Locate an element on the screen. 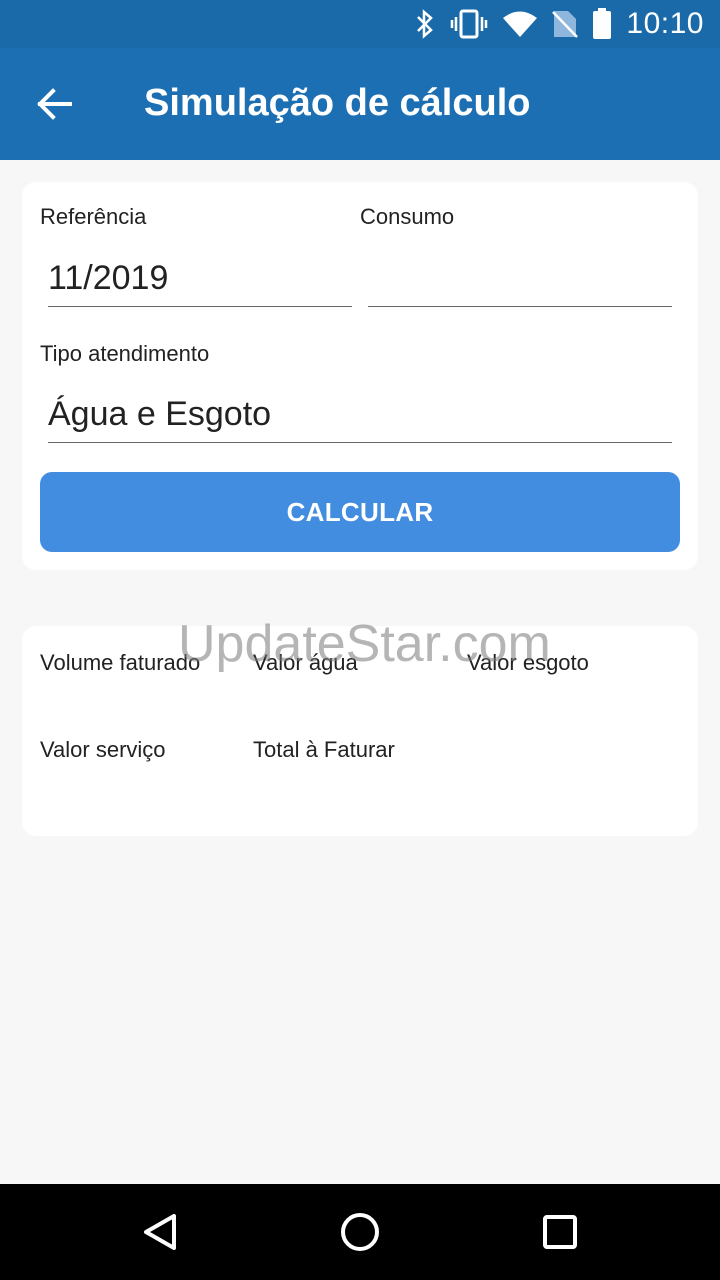  no-sim-icon is located at coordinates (565, 24).